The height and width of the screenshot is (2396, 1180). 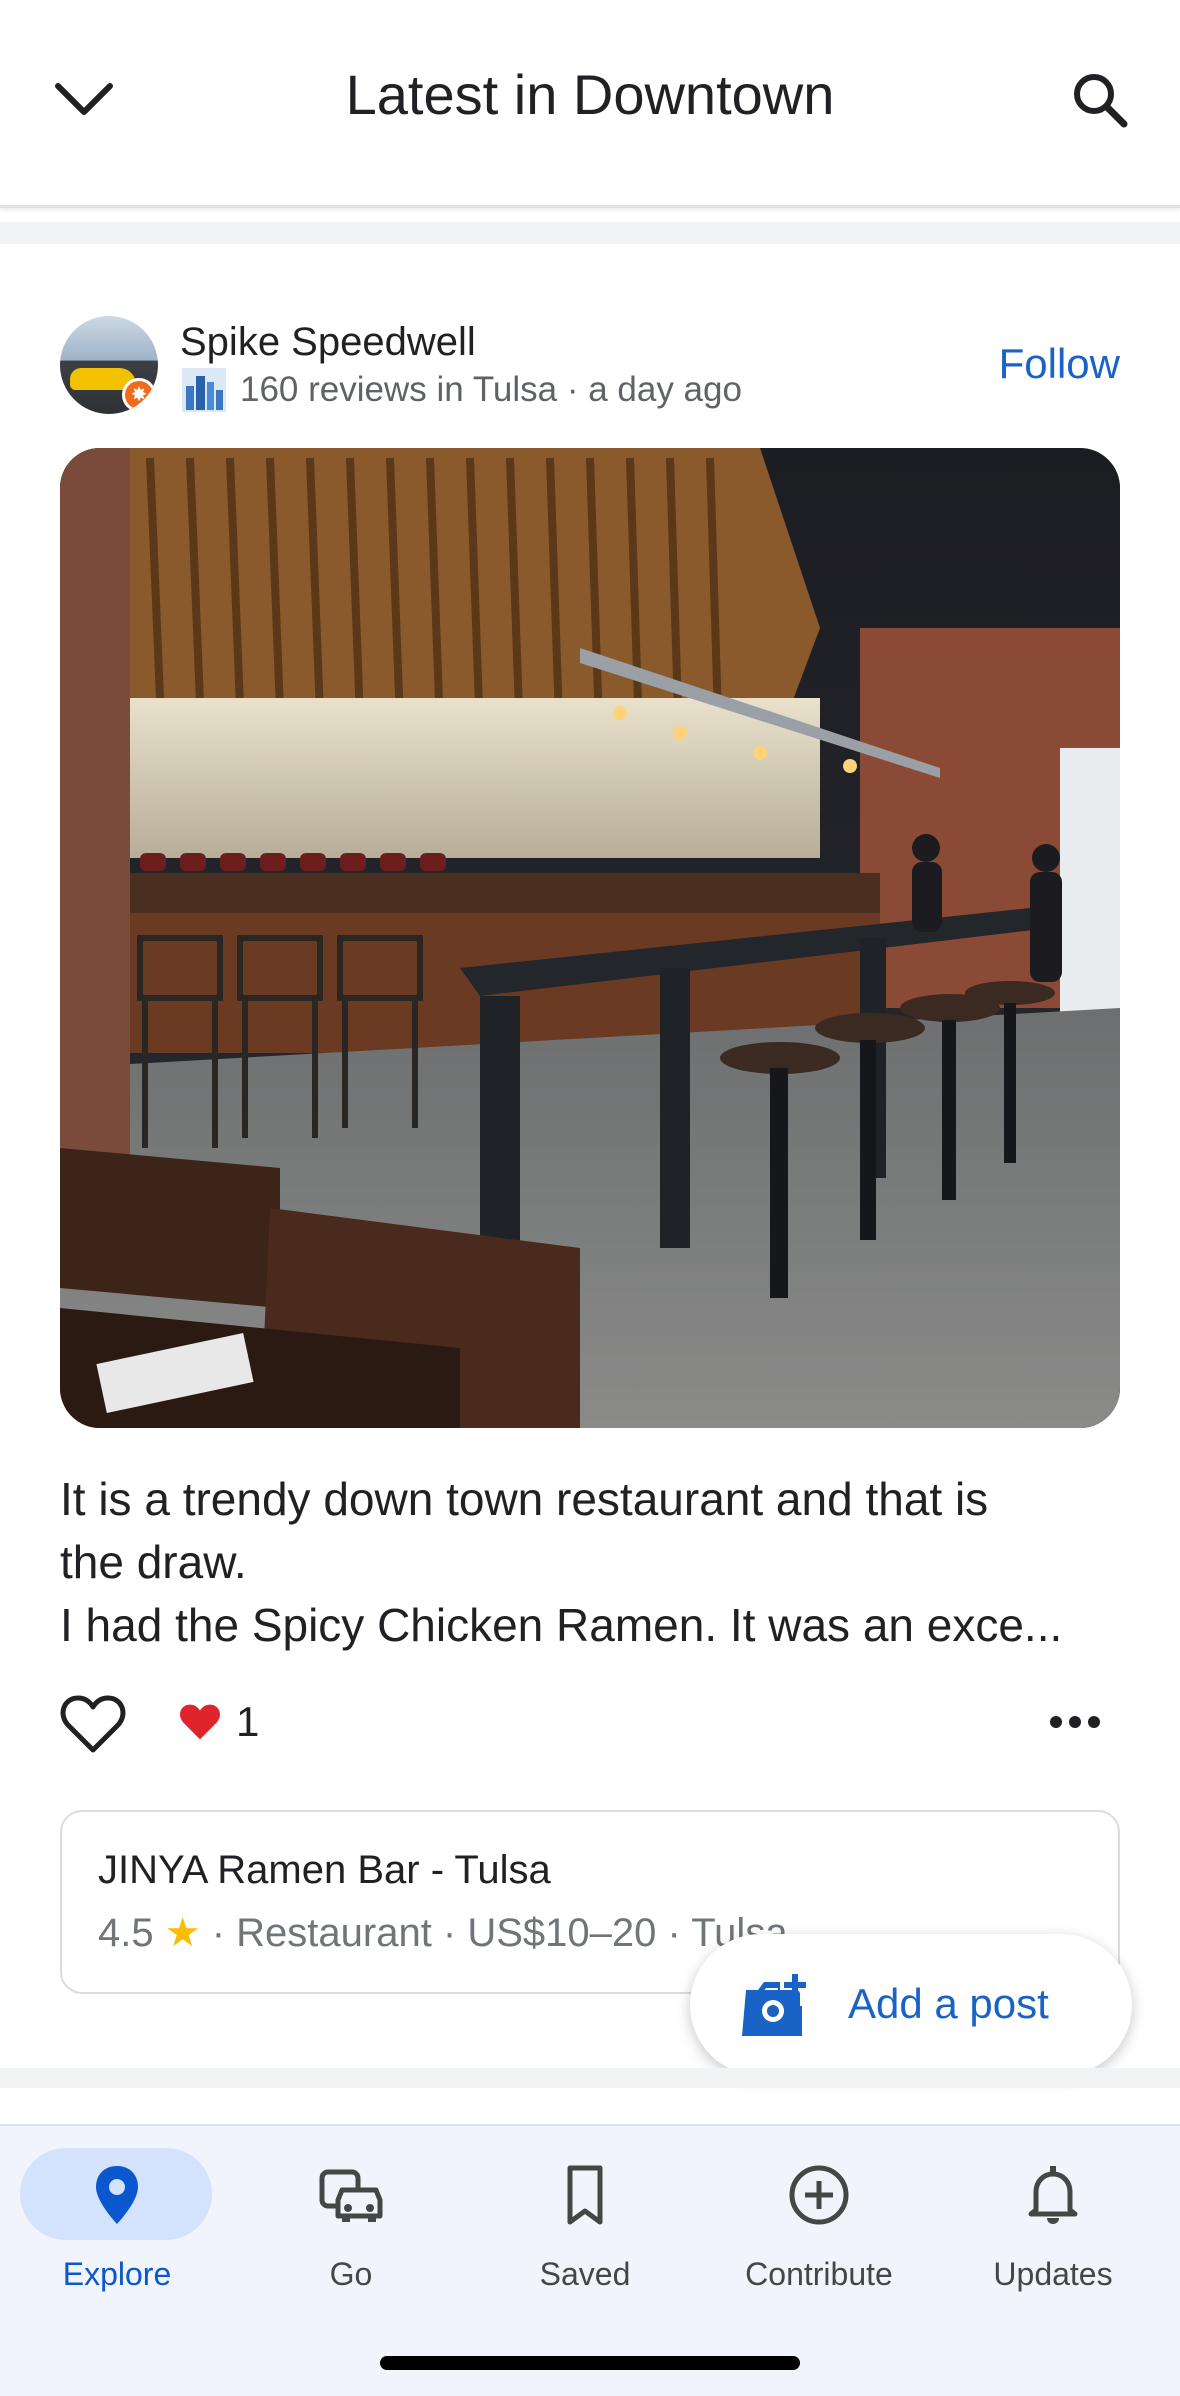 I want to click on page-title: Latest in Downtown, so click(x=590, y=94).